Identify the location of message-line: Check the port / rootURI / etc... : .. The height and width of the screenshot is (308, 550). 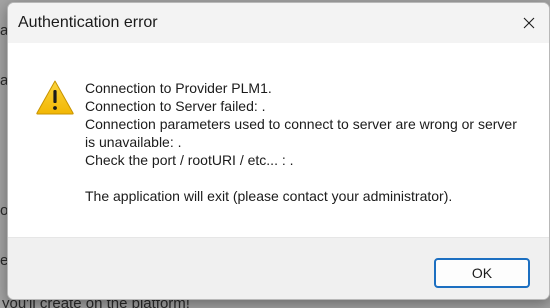
(189, 160).